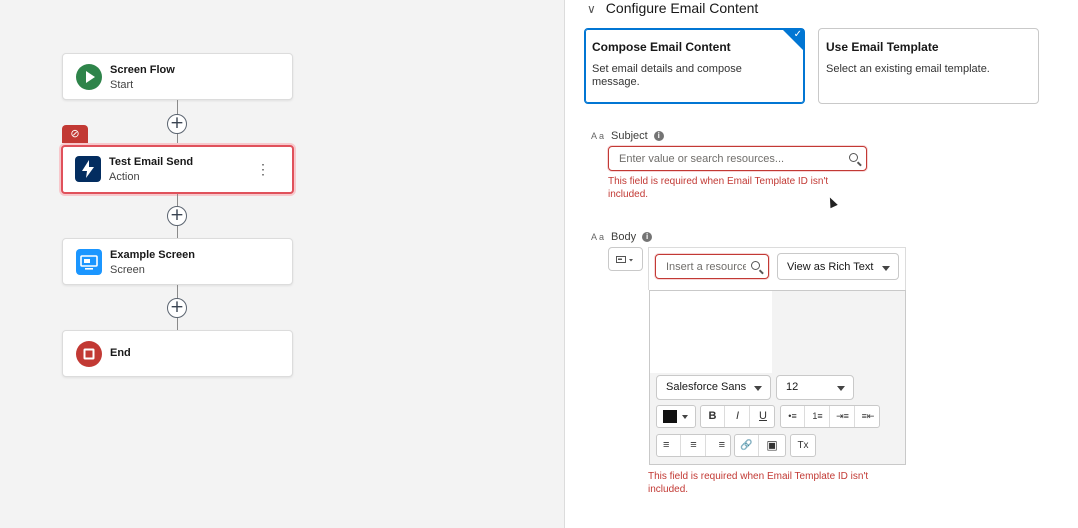 The width and height of the screenshot is (1078, 528). Describe the element at coordinates (713, 416) in the screenshot. I see `bold-button: B` at that location.